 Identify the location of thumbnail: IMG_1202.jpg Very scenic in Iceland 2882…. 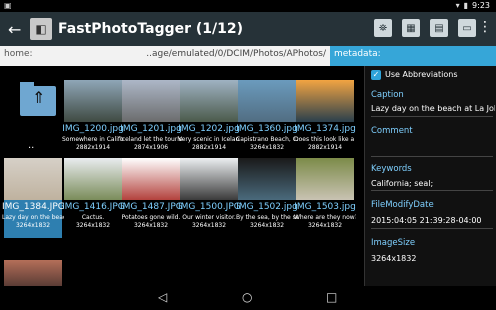
(209, 115).